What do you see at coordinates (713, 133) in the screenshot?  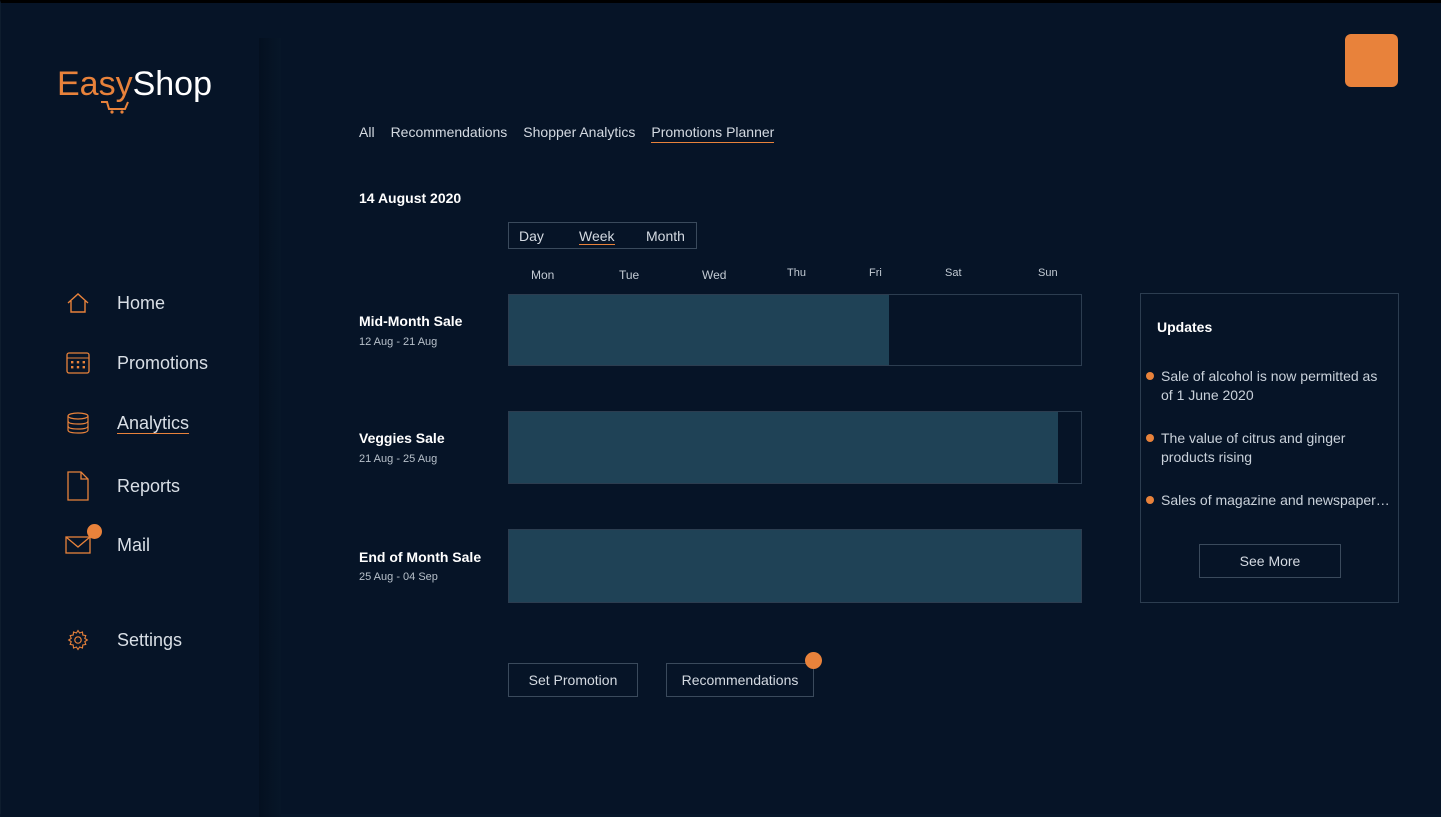 I see `tab-promotions-planner: Promotions Planner` at bounding box center [713, 133].